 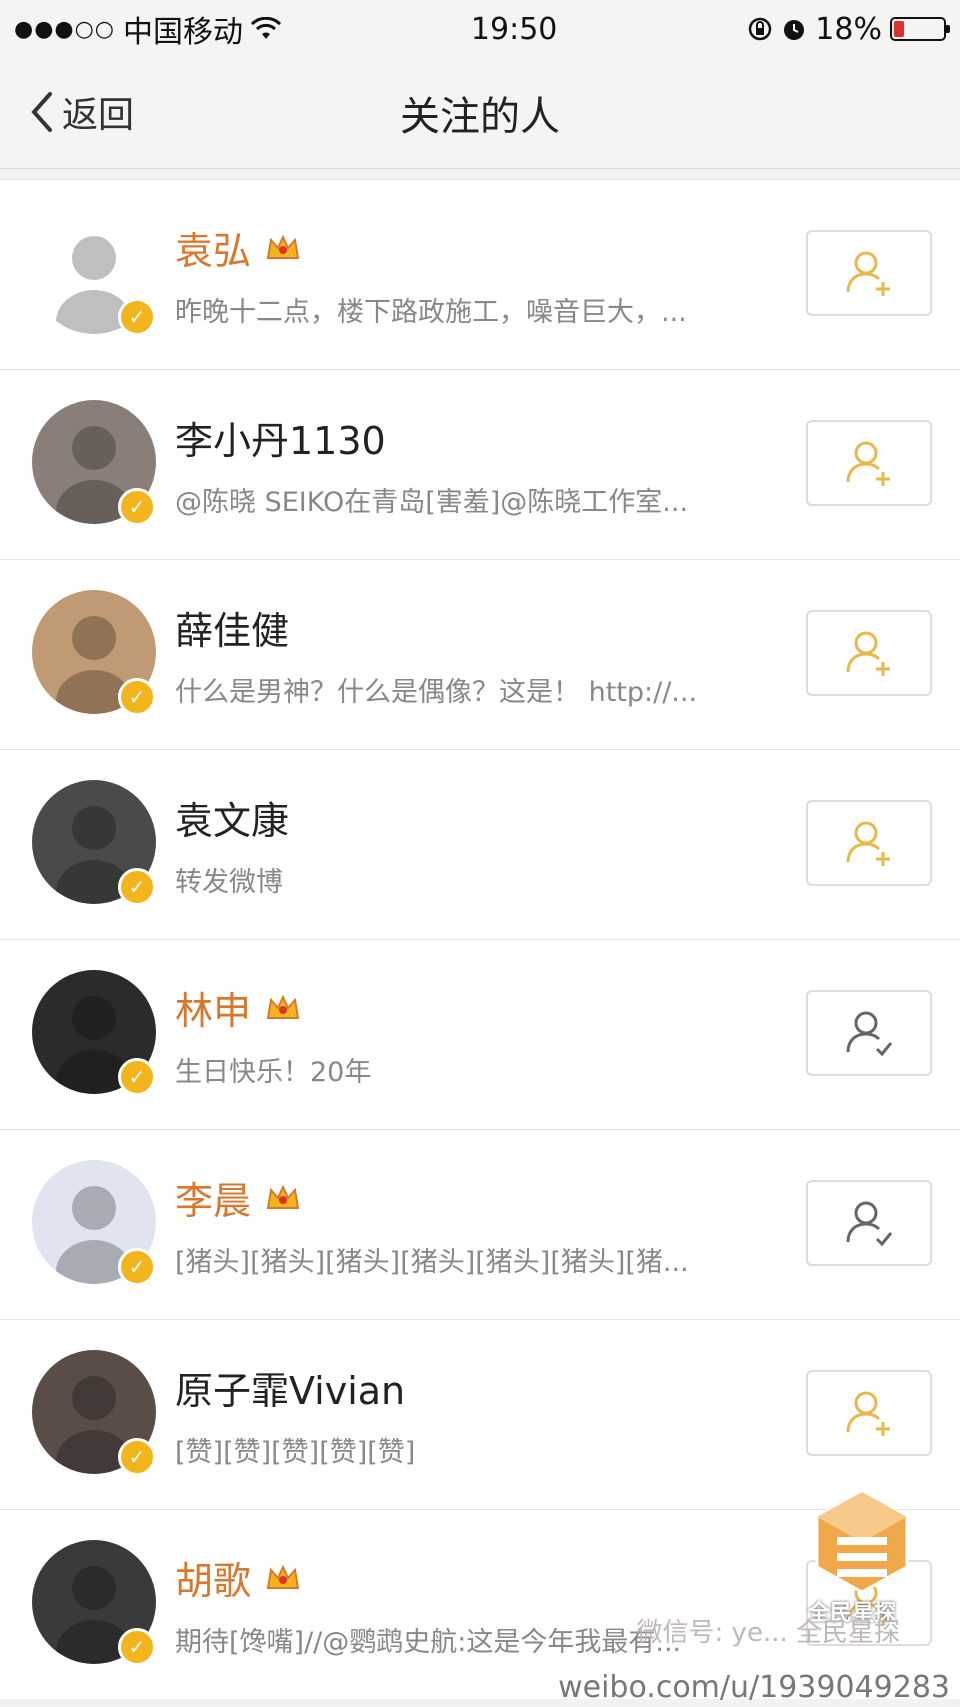 I want to click on user-name: 林申, so click(x=213, y=1007).